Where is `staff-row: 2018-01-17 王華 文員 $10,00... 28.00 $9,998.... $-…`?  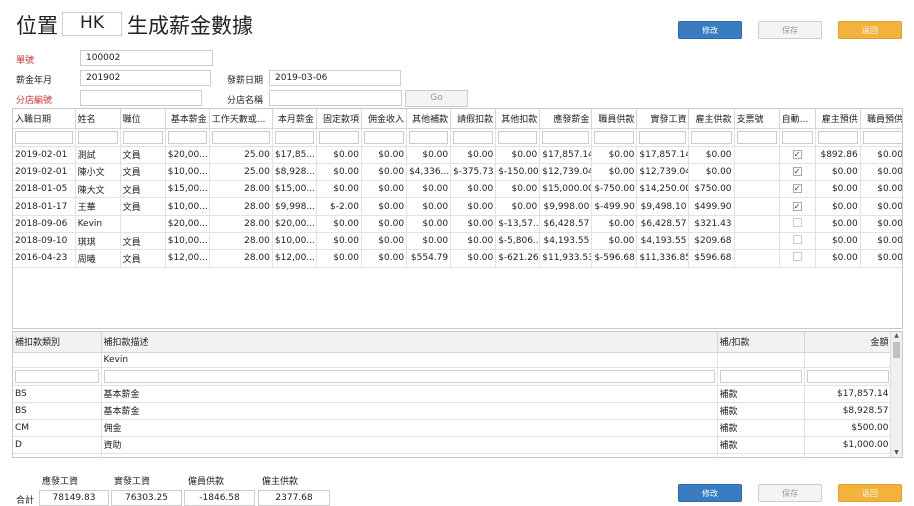 staff-row: 2018-01-17 王華 文員 $10,00... 28.00 $9,998.... $-… is located at coordinates (457, 206).